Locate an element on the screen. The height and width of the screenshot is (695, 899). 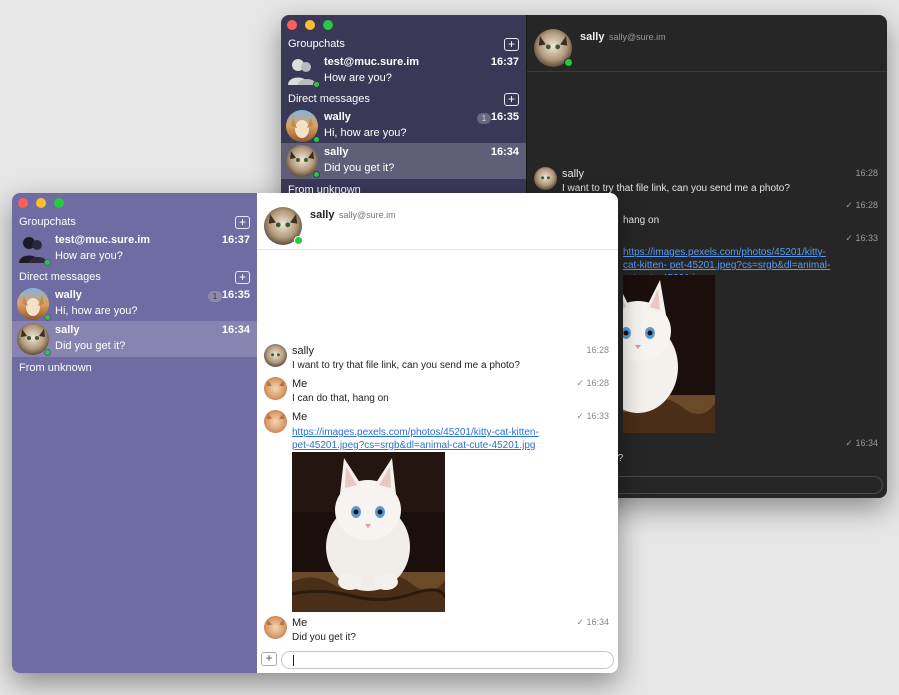
from-unknown-label: From unknown is located at coordinates (55, 368).